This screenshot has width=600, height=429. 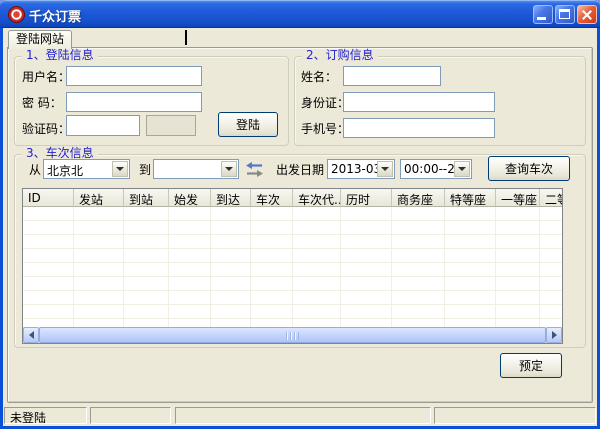 I want to click on time-range-combobox: 00:00--24:00, so click(x=436, y=169).